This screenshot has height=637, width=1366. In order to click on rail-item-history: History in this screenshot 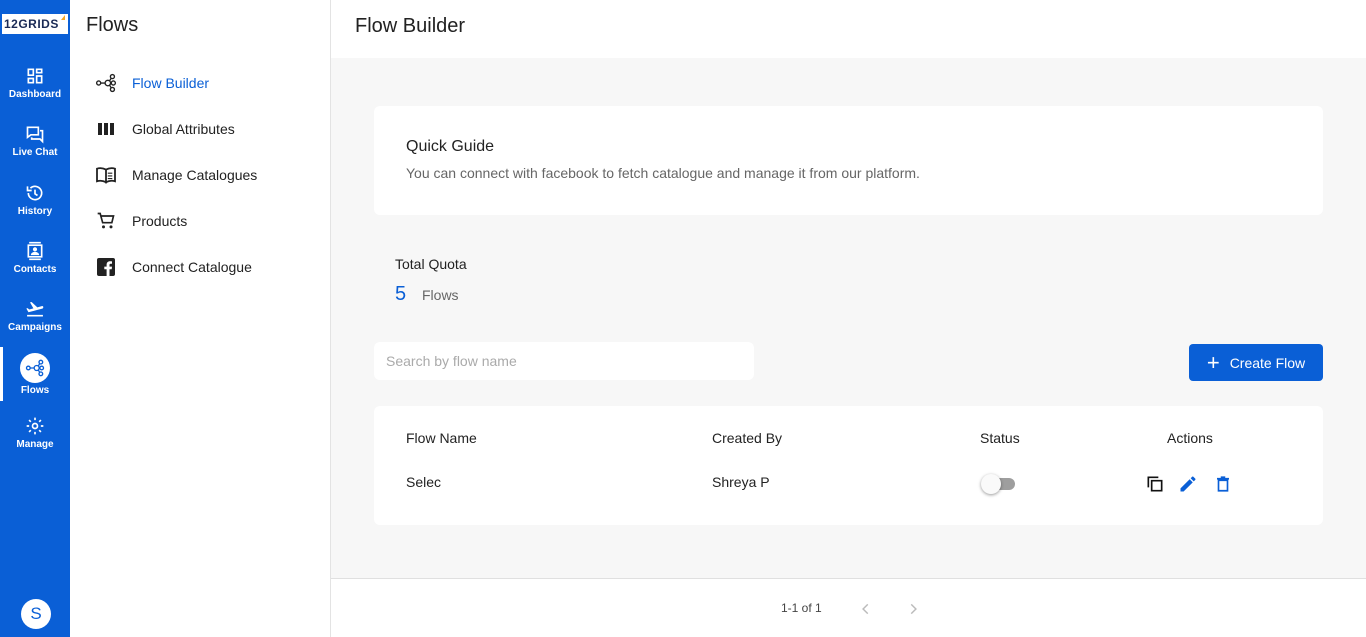, I will do `click(35, 210)`.